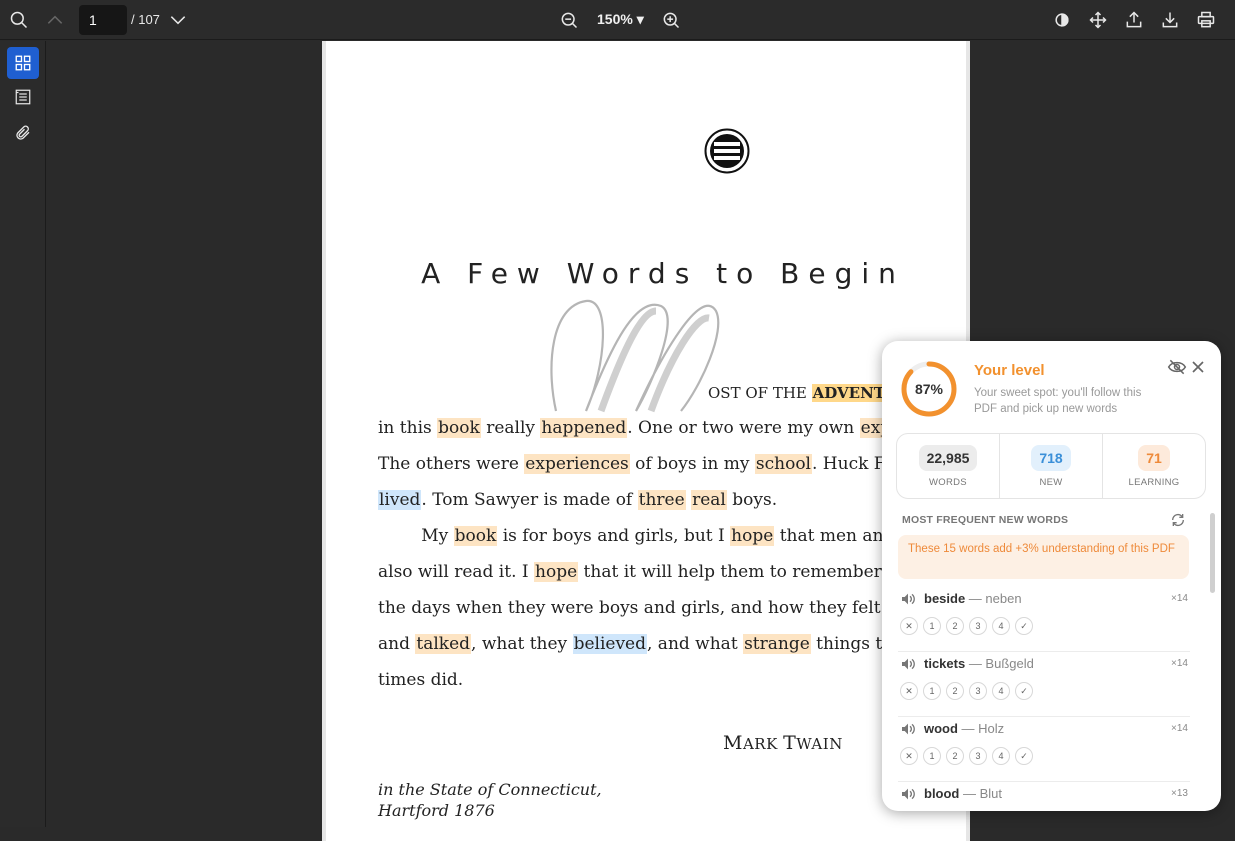  Describe the element at coordinates (1178, 520) in the screenshot. I see `refresh-icon` at that location.